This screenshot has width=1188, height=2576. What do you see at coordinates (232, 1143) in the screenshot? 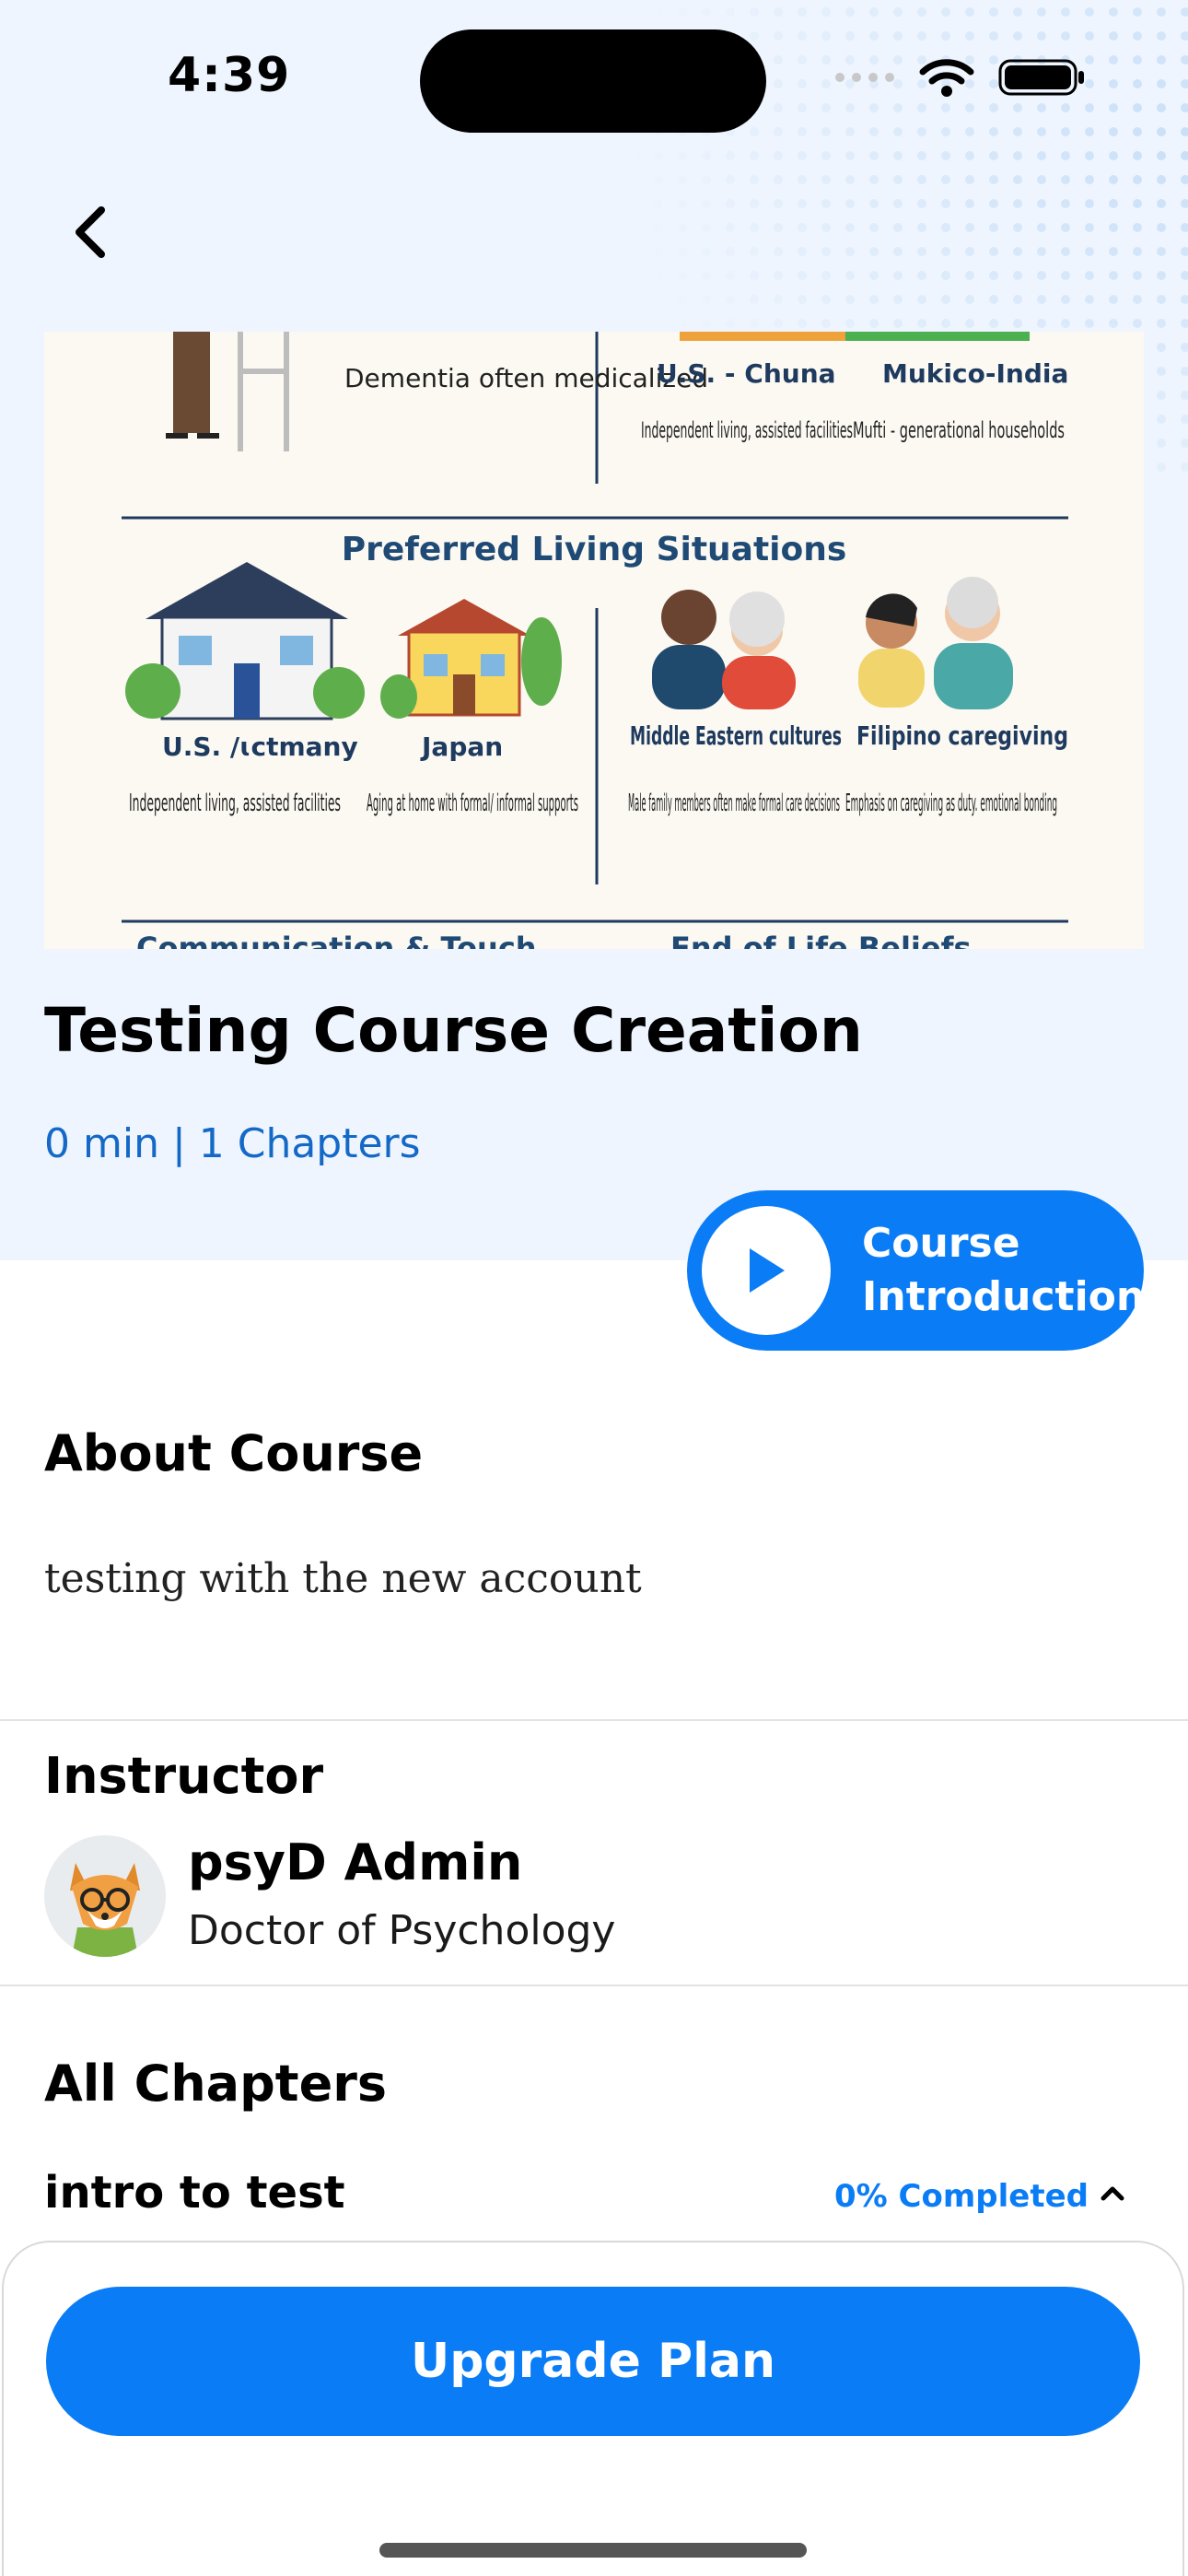
I see `course-meta: 0 min | 1 Chapters` at bounding box center [232, 1143].